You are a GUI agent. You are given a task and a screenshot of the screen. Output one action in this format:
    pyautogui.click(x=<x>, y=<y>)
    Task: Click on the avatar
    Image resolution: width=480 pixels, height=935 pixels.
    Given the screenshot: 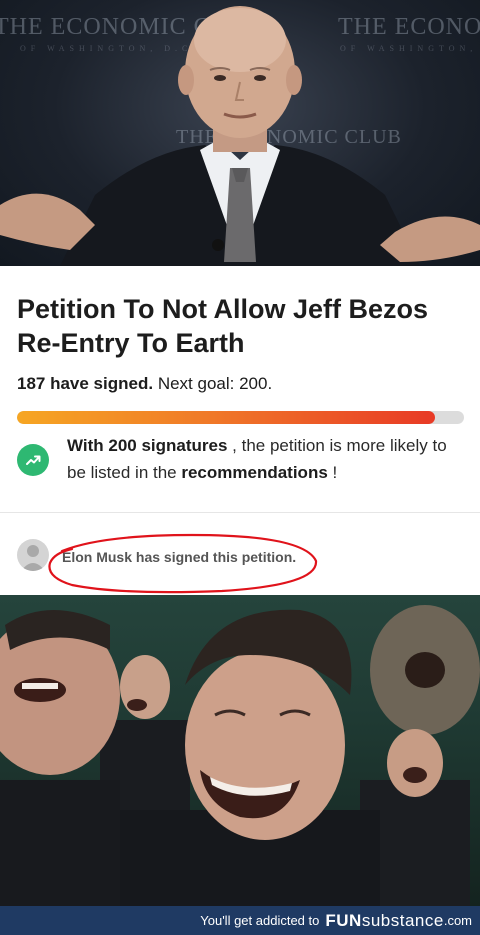 What is the action you would take?
    pyautogui.click(x=33, y=555)
    